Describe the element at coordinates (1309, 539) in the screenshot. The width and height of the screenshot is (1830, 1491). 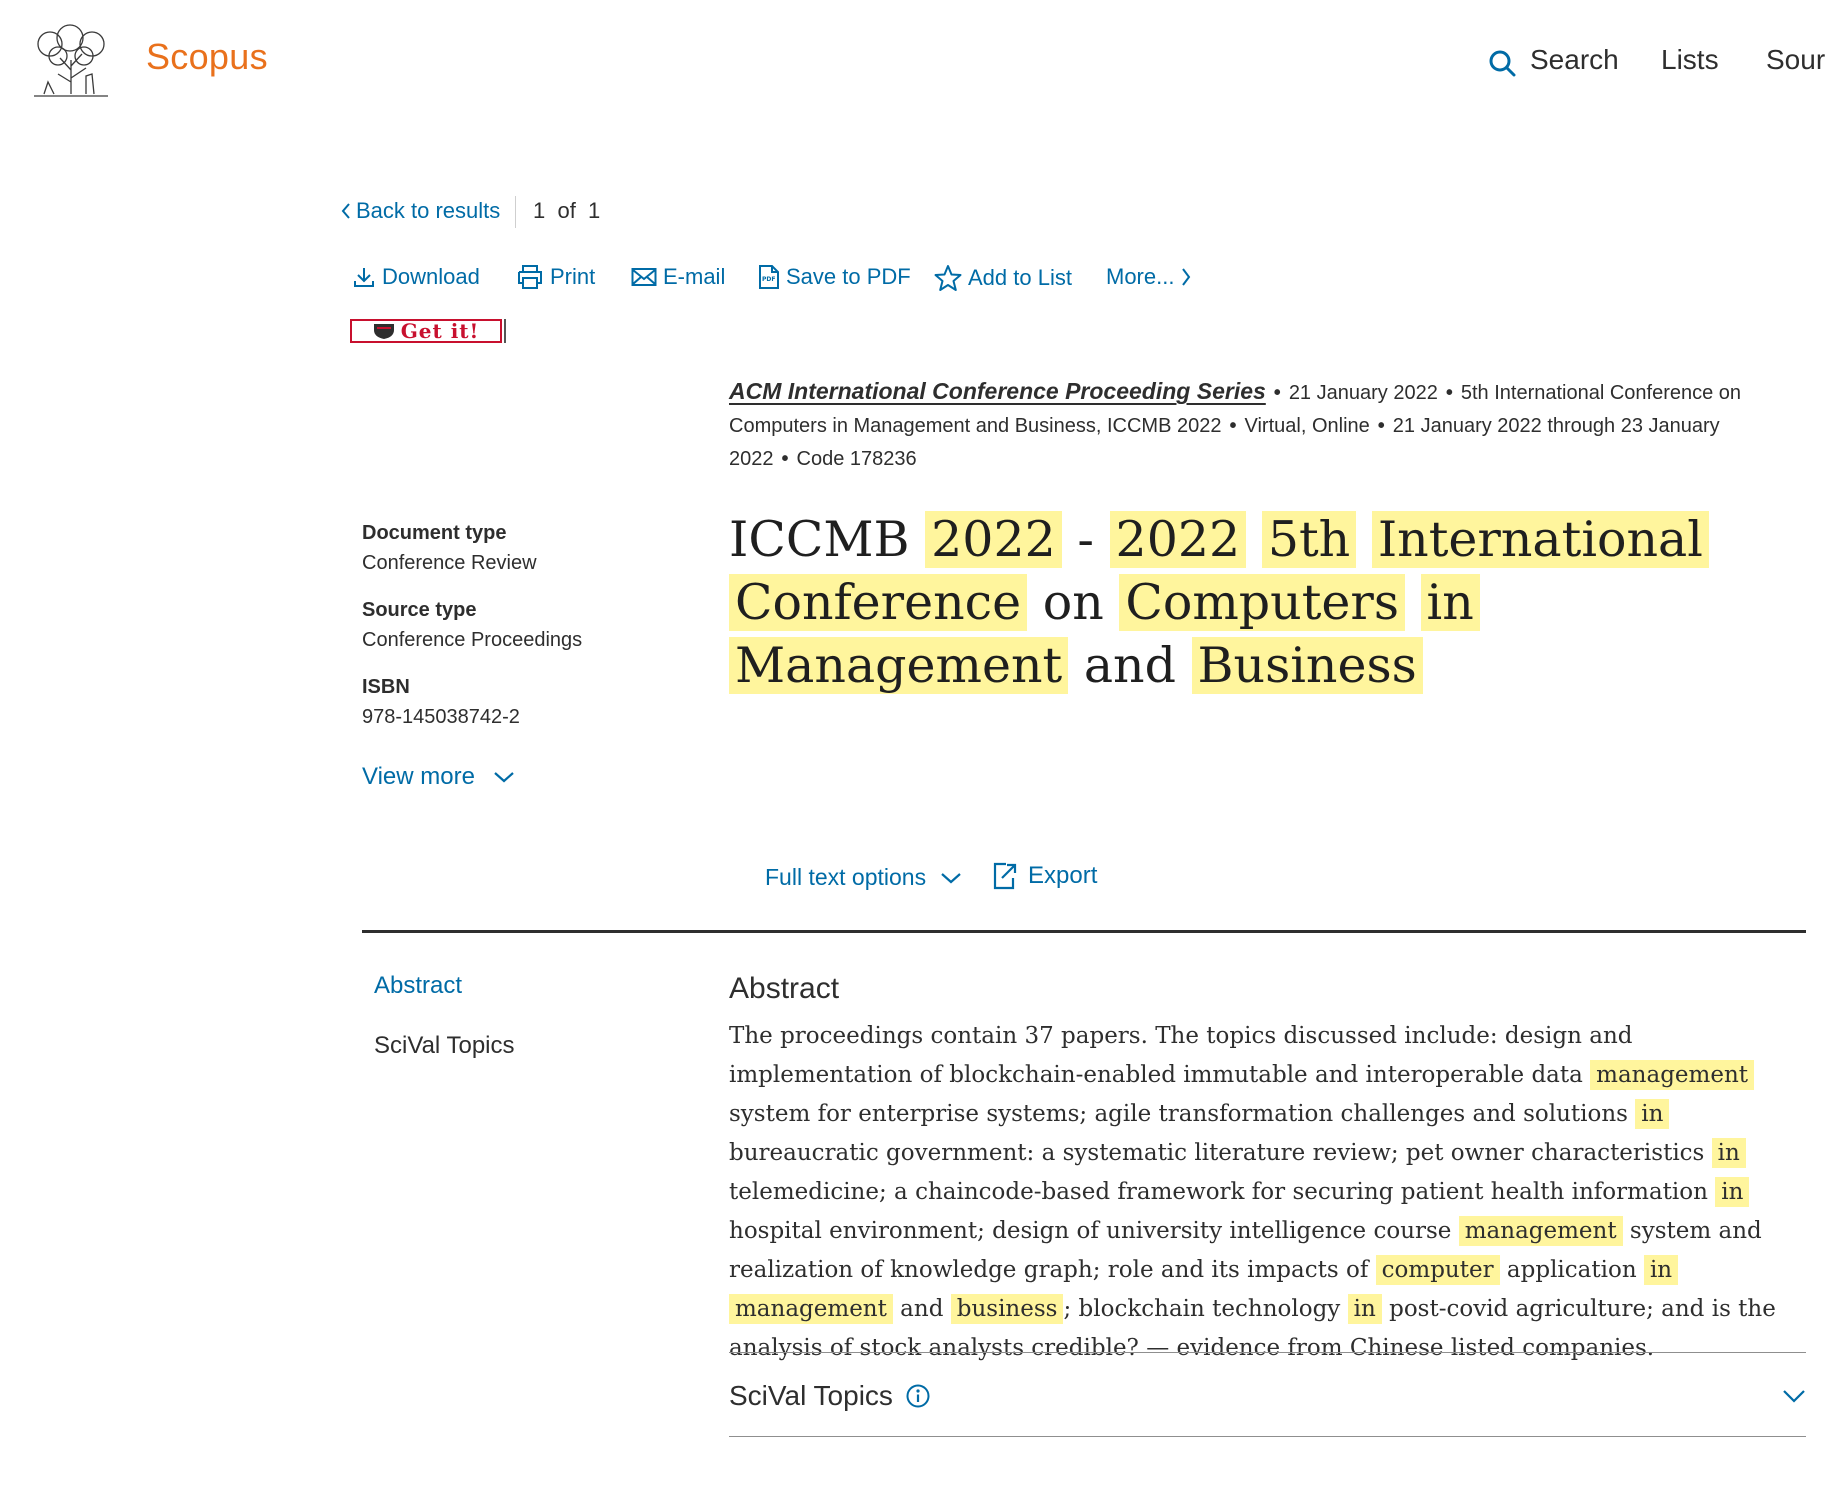
I see `title-highlighted-word: 5th` at that location.